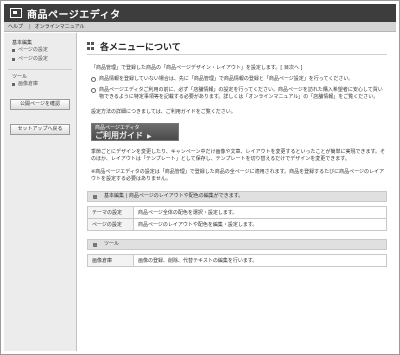 This screenshot has height=355, width=400. I want to click on table-cell-key: テーマの設定, so click(110, 212).